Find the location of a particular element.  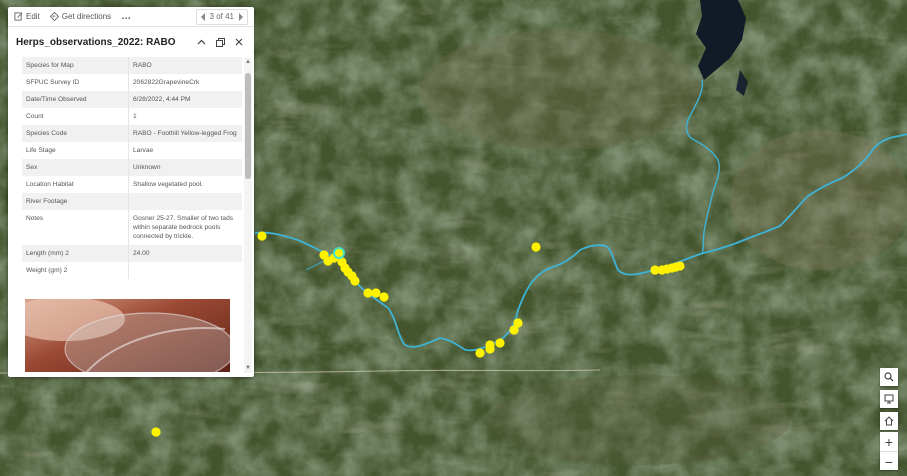

attribute-row: Sex Unknown is located at coordinates (132, 167).